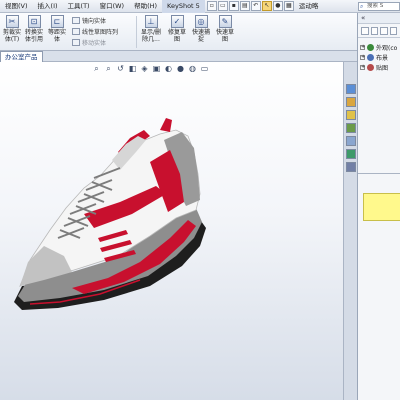  I want to click on menu-window: 窗口(W), so click(112, 6).